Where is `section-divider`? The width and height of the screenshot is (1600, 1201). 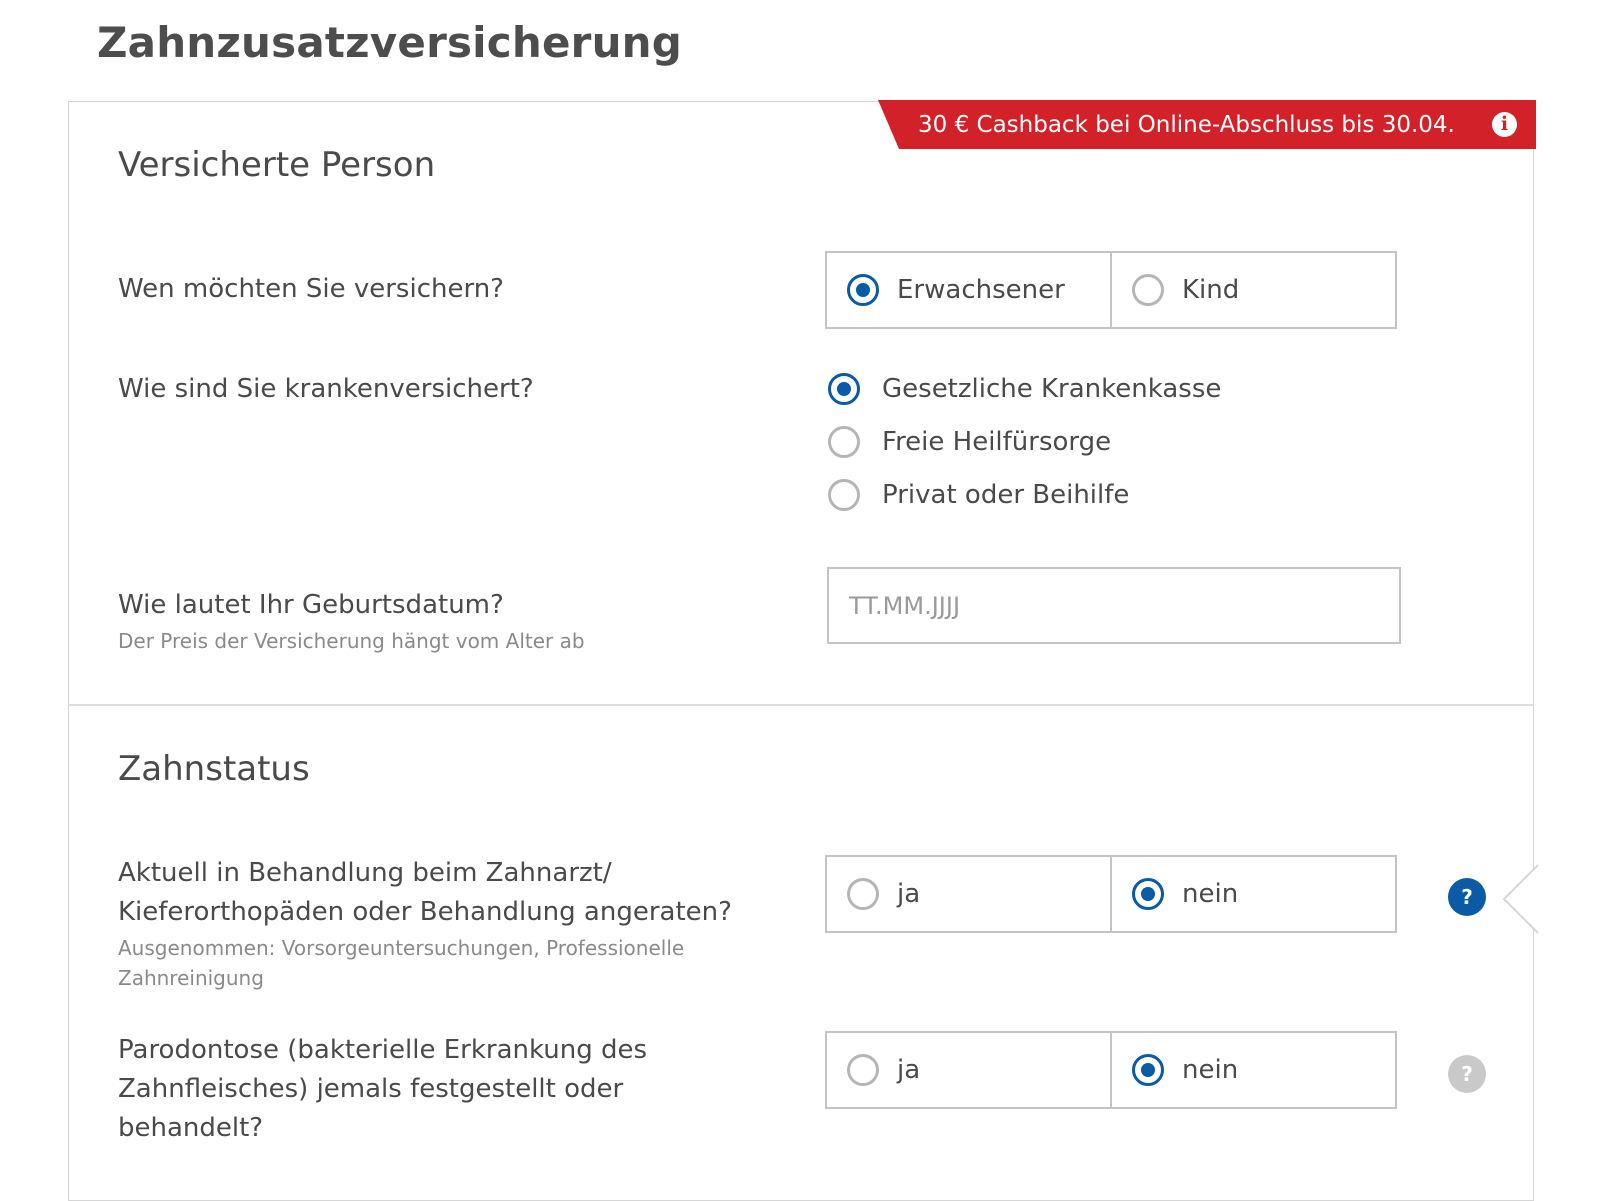
section-divider is located at coordinates (801, 705).